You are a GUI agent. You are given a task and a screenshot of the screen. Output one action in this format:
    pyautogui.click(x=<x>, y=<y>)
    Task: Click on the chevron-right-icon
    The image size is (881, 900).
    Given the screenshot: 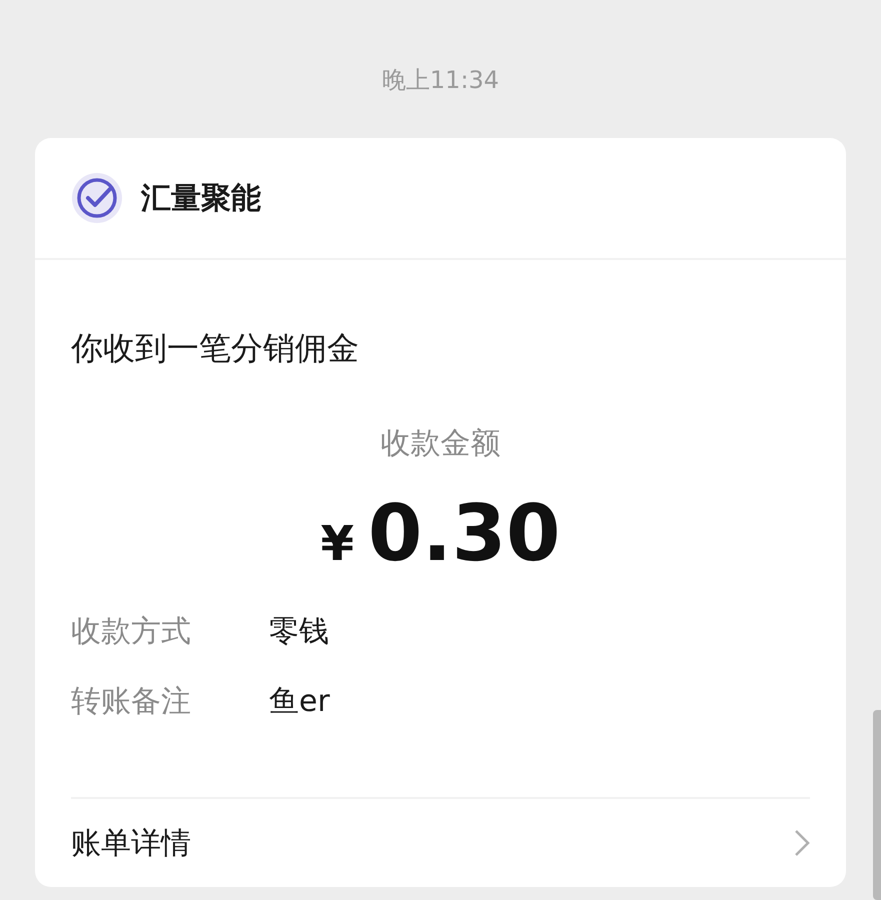 What is the action you would take?
    pyautogui.click(x=802, y=843)
    